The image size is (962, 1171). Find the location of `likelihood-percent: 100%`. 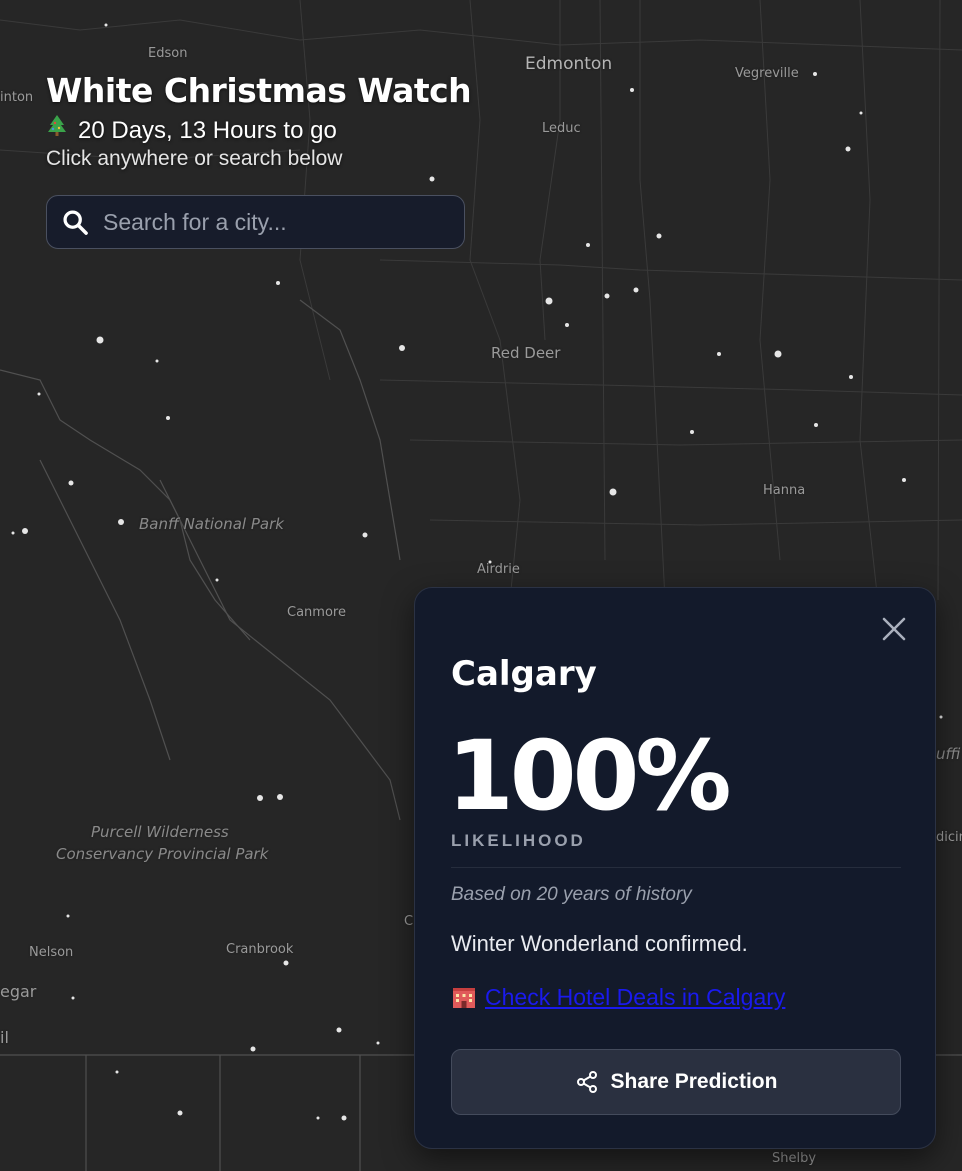

likelihood-percent: 100% is located at coordinates (589, 776).